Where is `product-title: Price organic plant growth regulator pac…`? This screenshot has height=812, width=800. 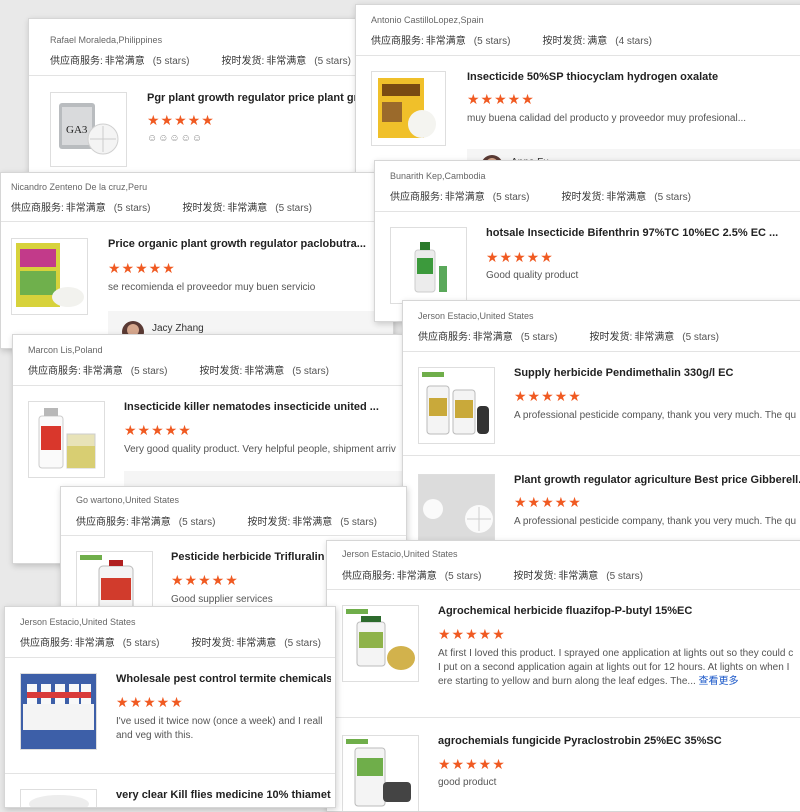 product-title: Price organic plant growth regulator pac… is located at coordinates (248, 244).